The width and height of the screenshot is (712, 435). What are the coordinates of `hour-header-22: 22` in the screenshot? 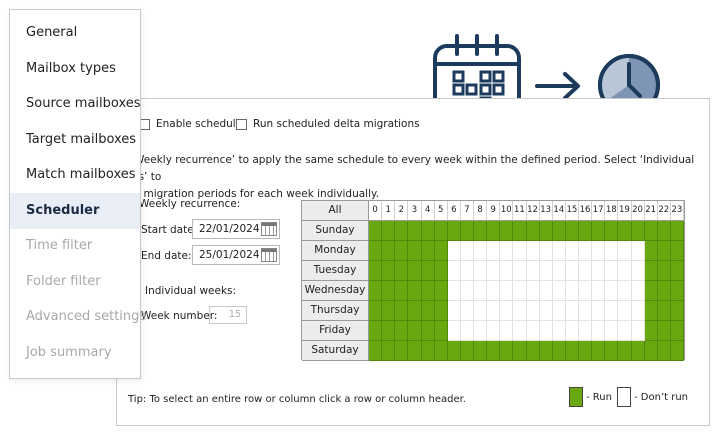 It's located at (664, 211).